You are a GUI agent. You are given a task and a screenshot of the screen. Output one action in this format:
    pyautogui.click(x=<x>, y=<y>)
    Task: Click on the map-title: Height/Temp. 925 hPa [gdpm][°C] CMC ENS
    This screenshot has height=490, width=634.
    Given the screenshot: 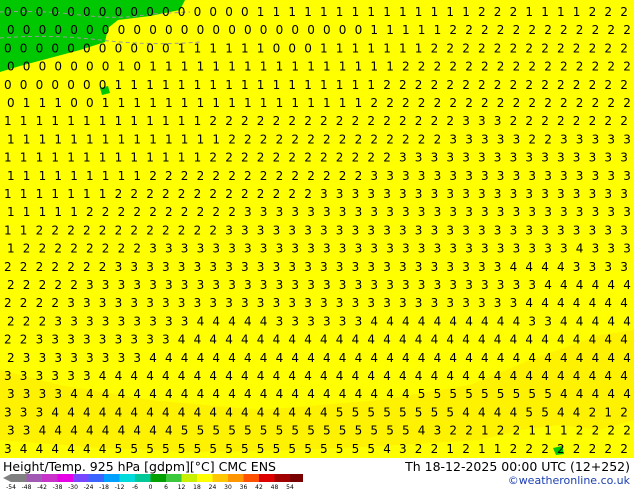 What is the action you would take?
    pyautogui.click(x=139, y=466)
    